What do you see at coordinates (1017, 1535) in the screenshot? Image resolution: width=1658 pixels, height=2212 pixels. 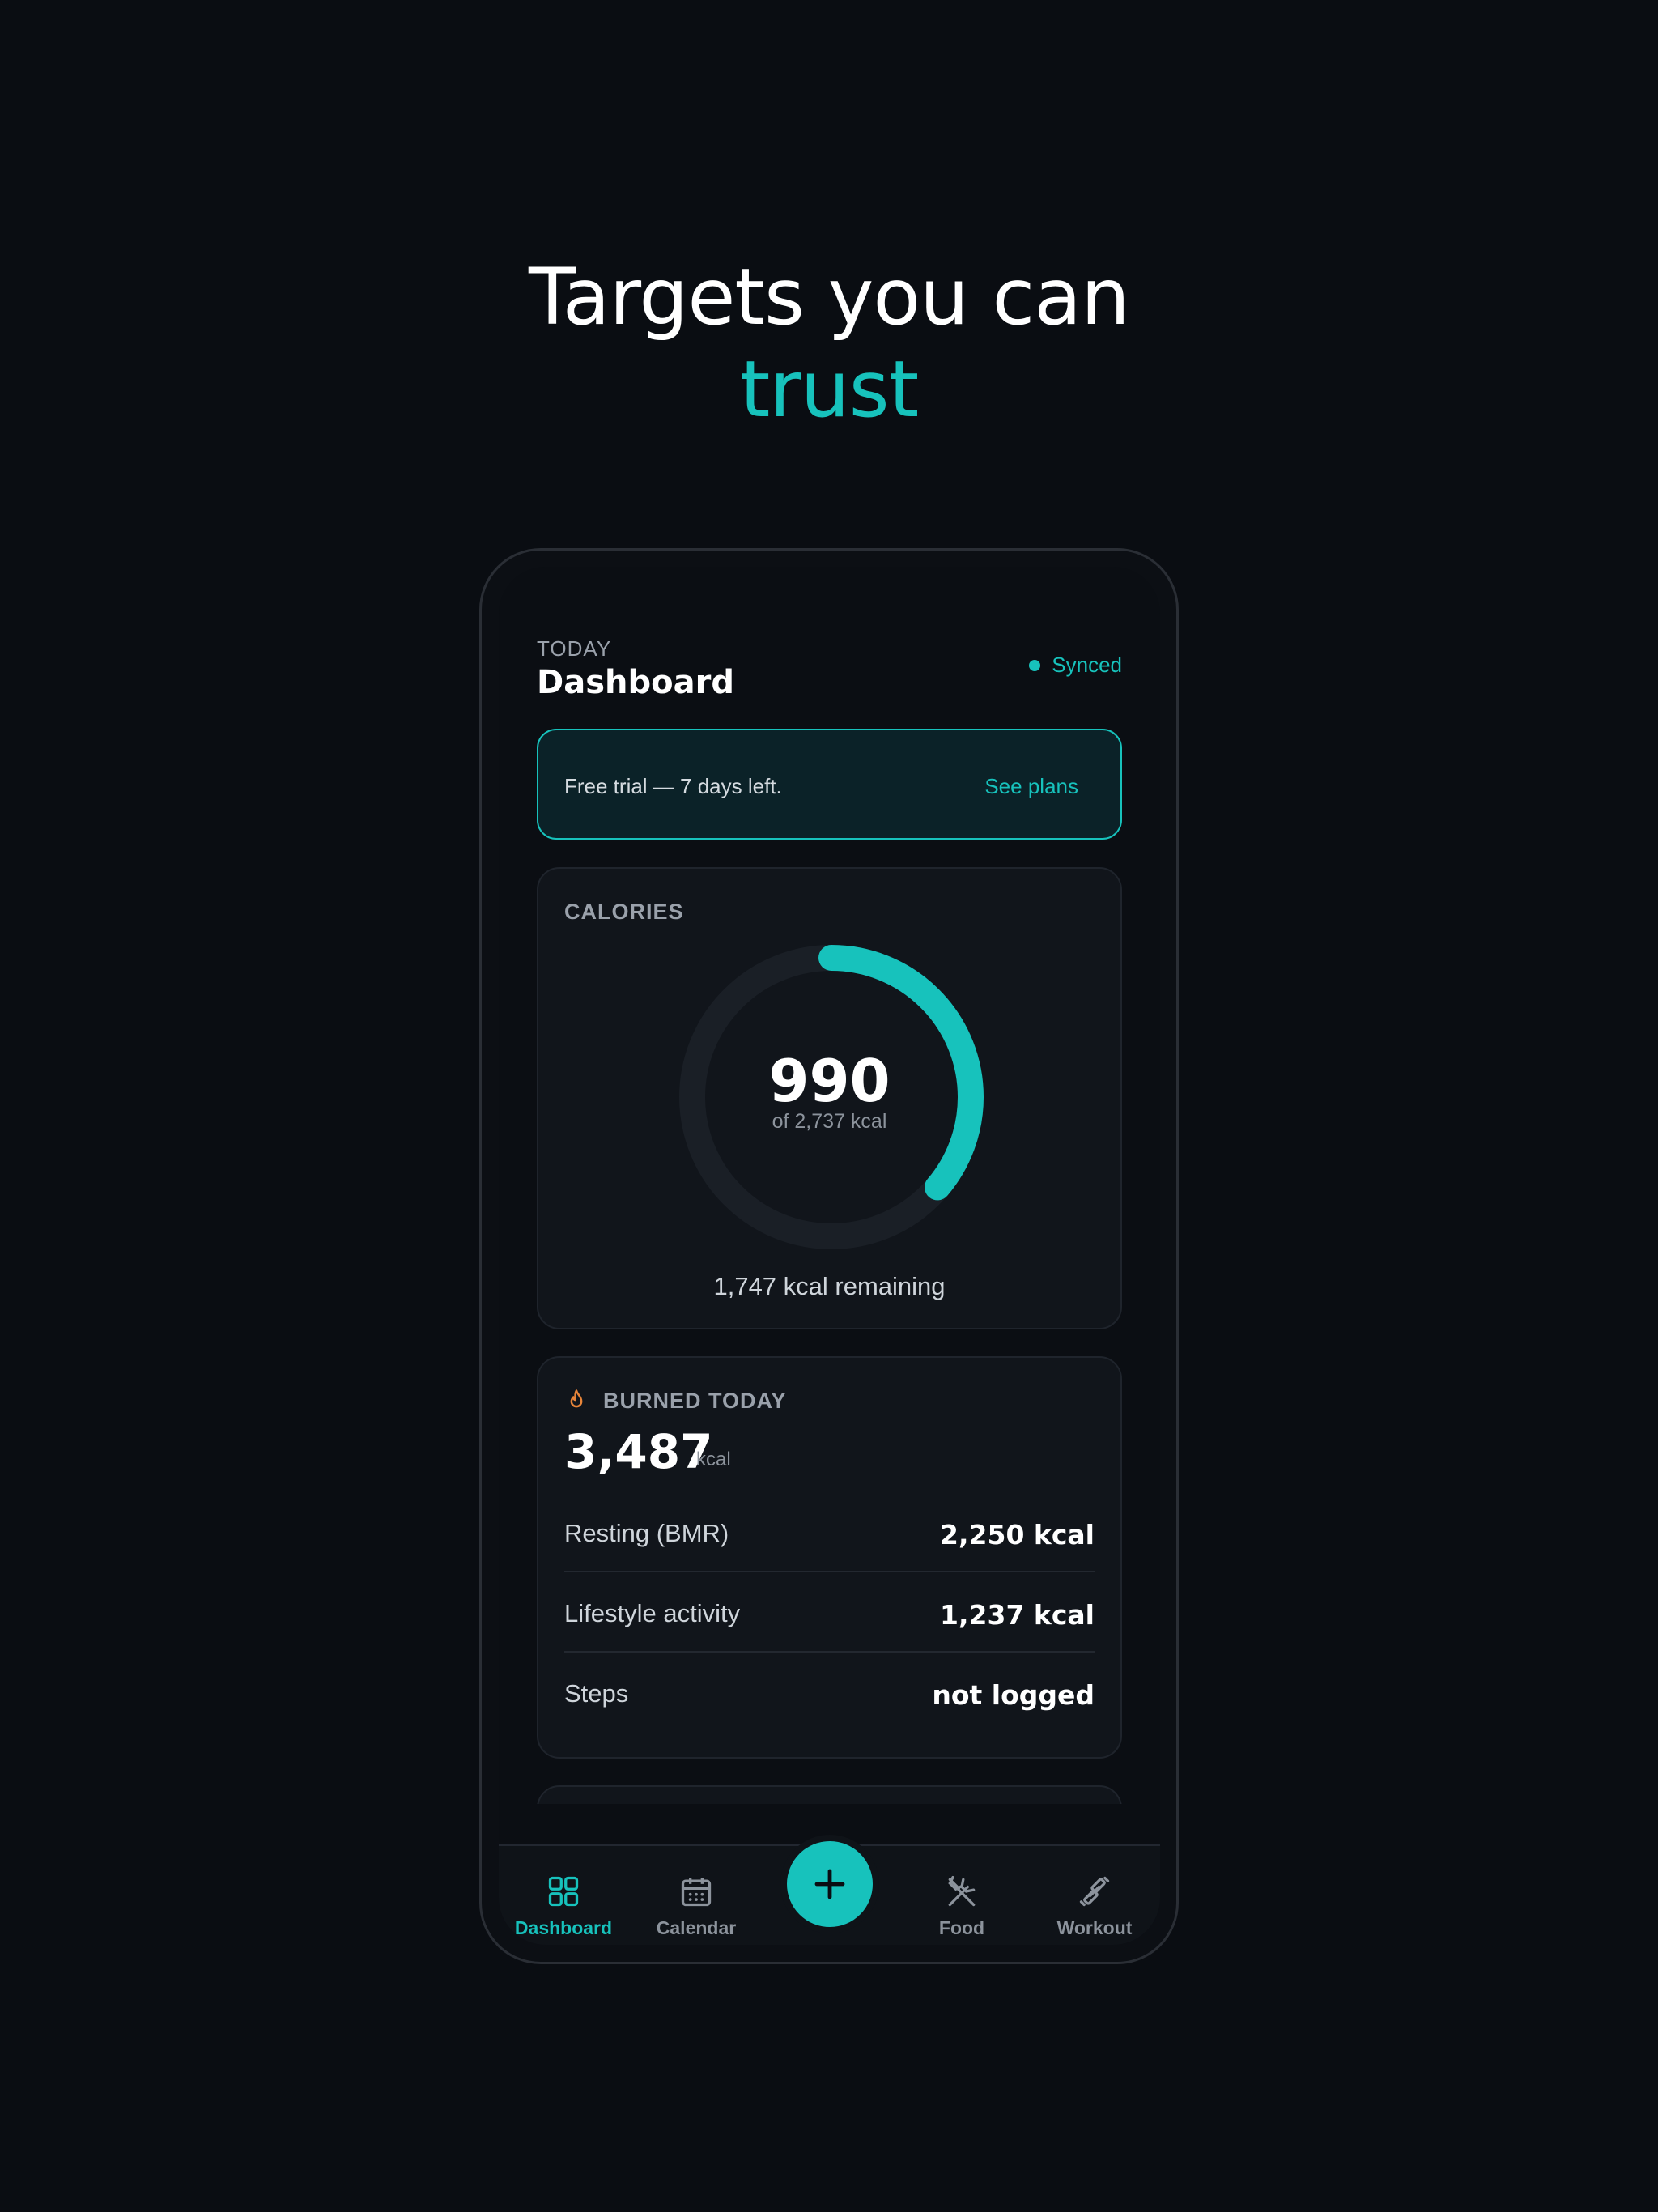 I see `burn-row-value: 2,250 kcal` at bounding box center [1017, 1535].